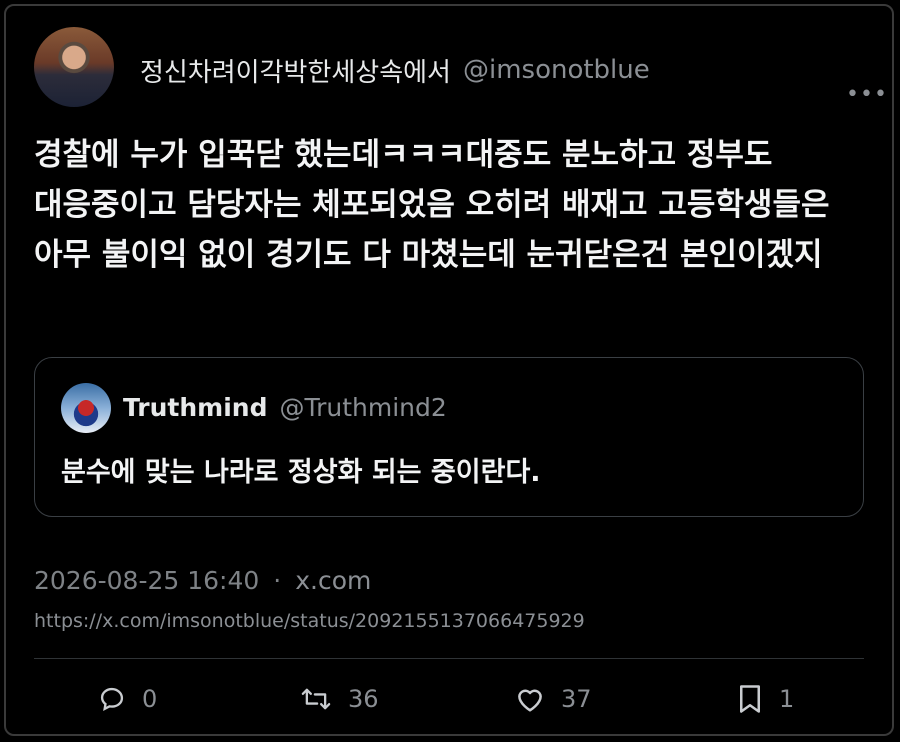 The width and height of the screenshot is (900, 742). What do you see at coordinates (146, 580) in the screenshot?
I see `timestamp: 2026-08-25 16:40` at bounding box center [146, 580].